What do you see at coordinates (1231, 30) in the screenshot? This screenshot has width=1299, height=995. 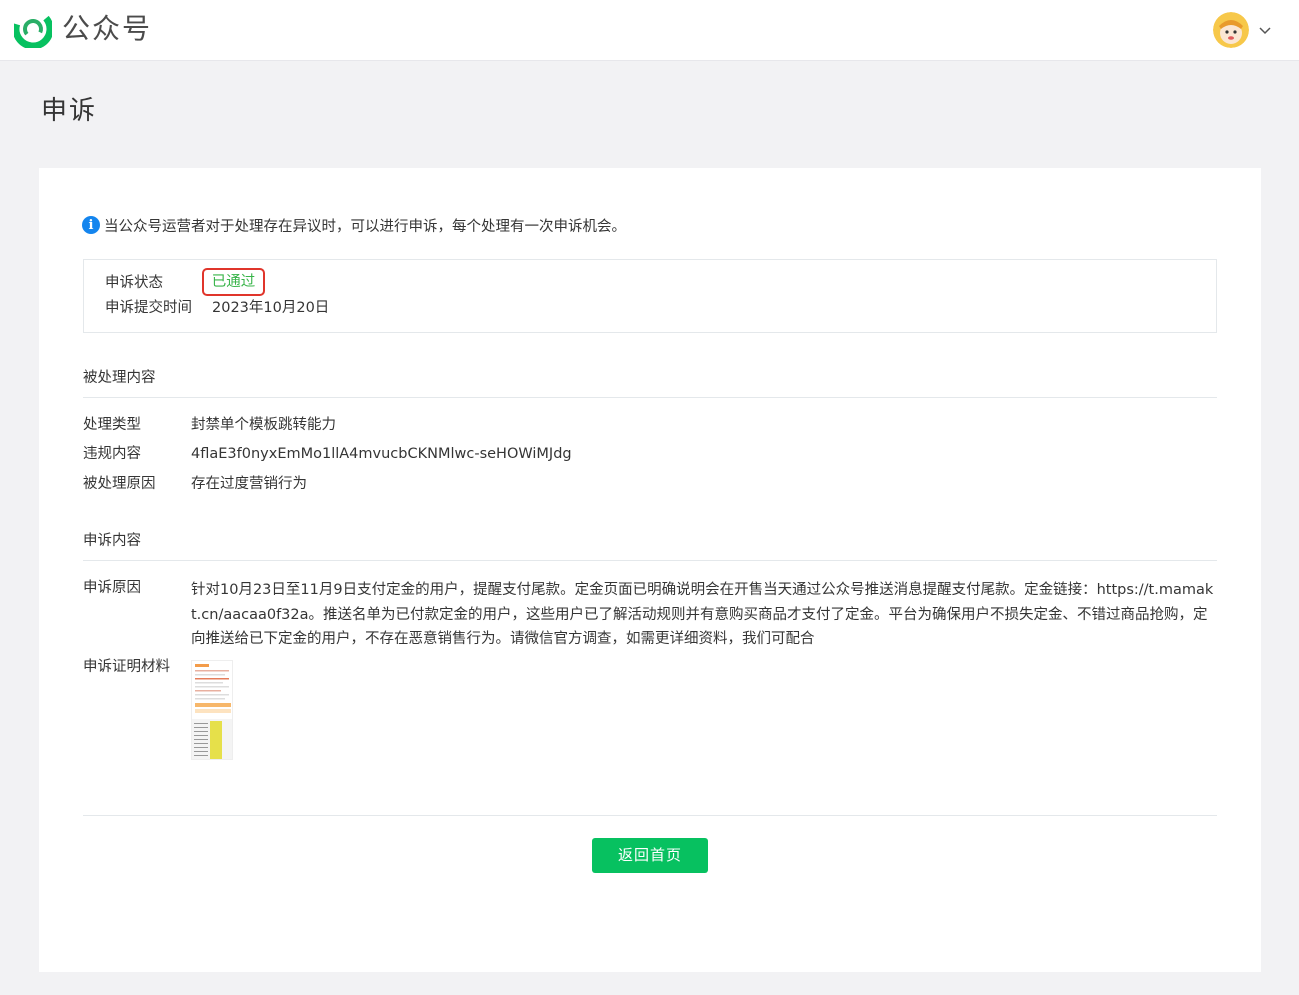 I see `avatar` at bounding box center [1231, 30].